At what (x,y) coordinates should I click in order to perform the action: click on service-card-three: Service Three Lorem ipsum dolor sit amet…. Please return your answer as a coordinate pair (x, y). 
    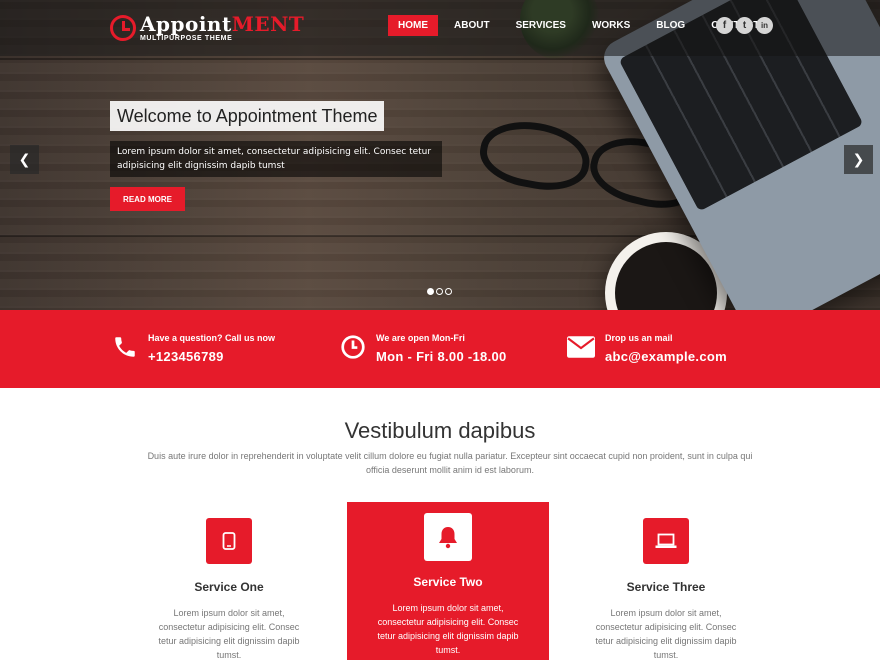
    Looking at the image, I should click on (666, 581).